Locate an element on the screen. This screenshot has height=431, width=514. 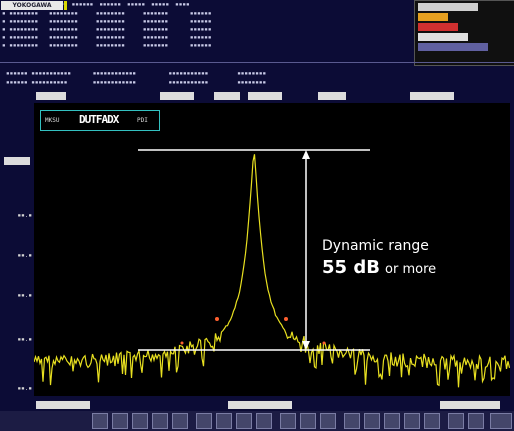
annotation-value: 55 dB is located at coordinates (351, 267).